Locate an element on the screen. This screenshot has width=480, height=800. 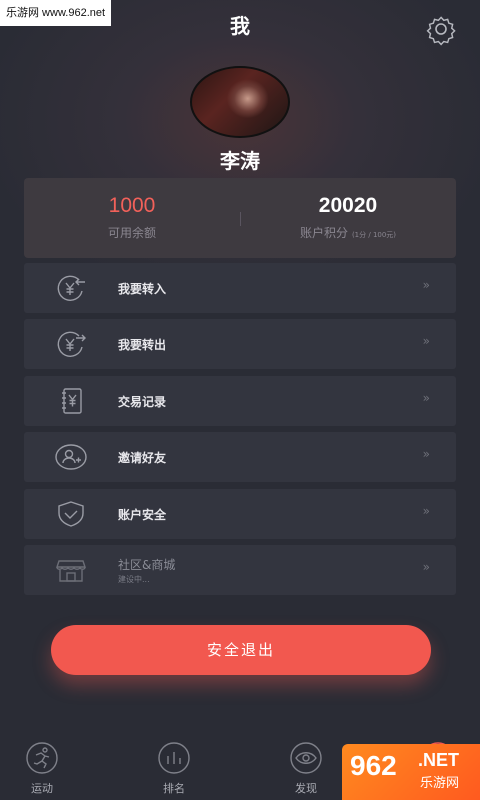
running-icon is located at coordinates (42, 758).